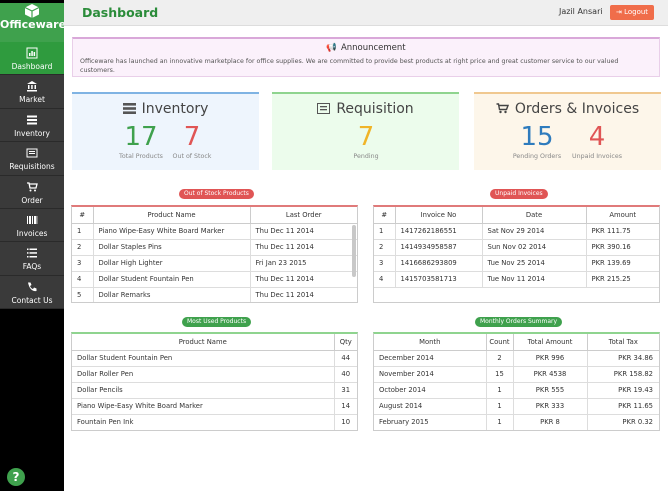  Describe the element at coordinates (32, 233) in the screenshot. I see `nav-label: Invoices` at that location.